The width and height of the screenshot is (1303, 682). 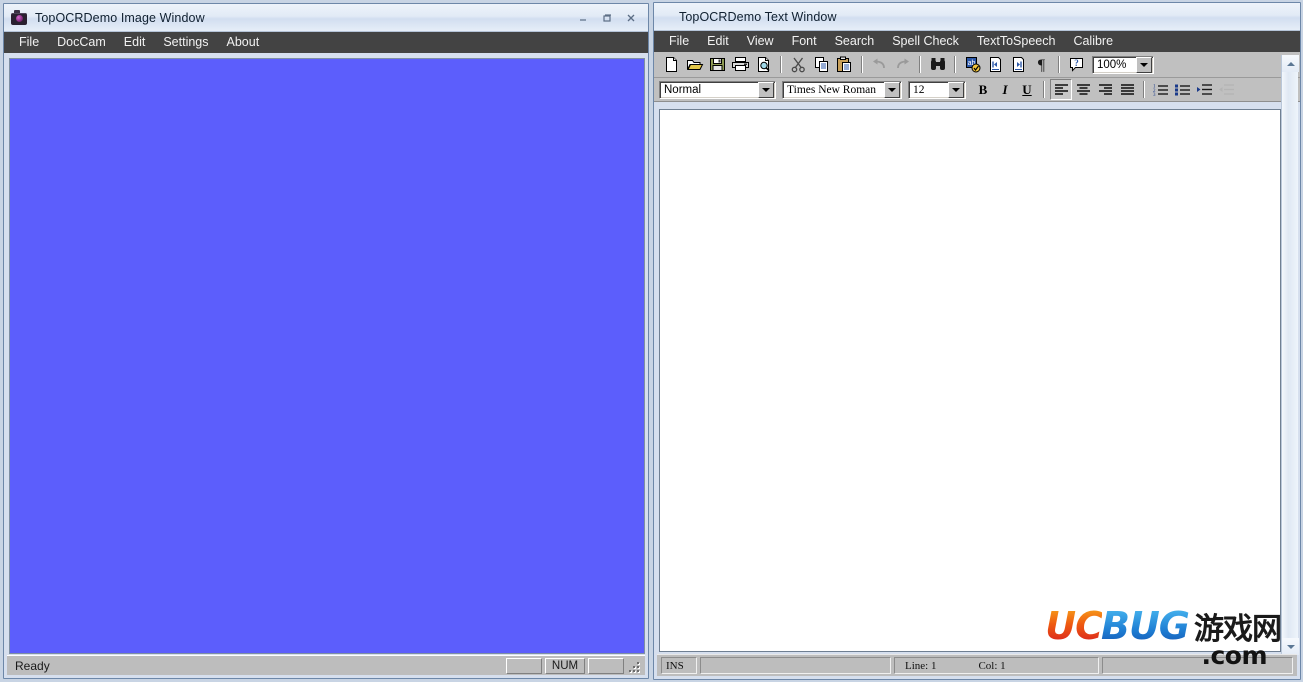 I want to click on paragraph-marks-icon: ¶, so click(x=1041, y=65).